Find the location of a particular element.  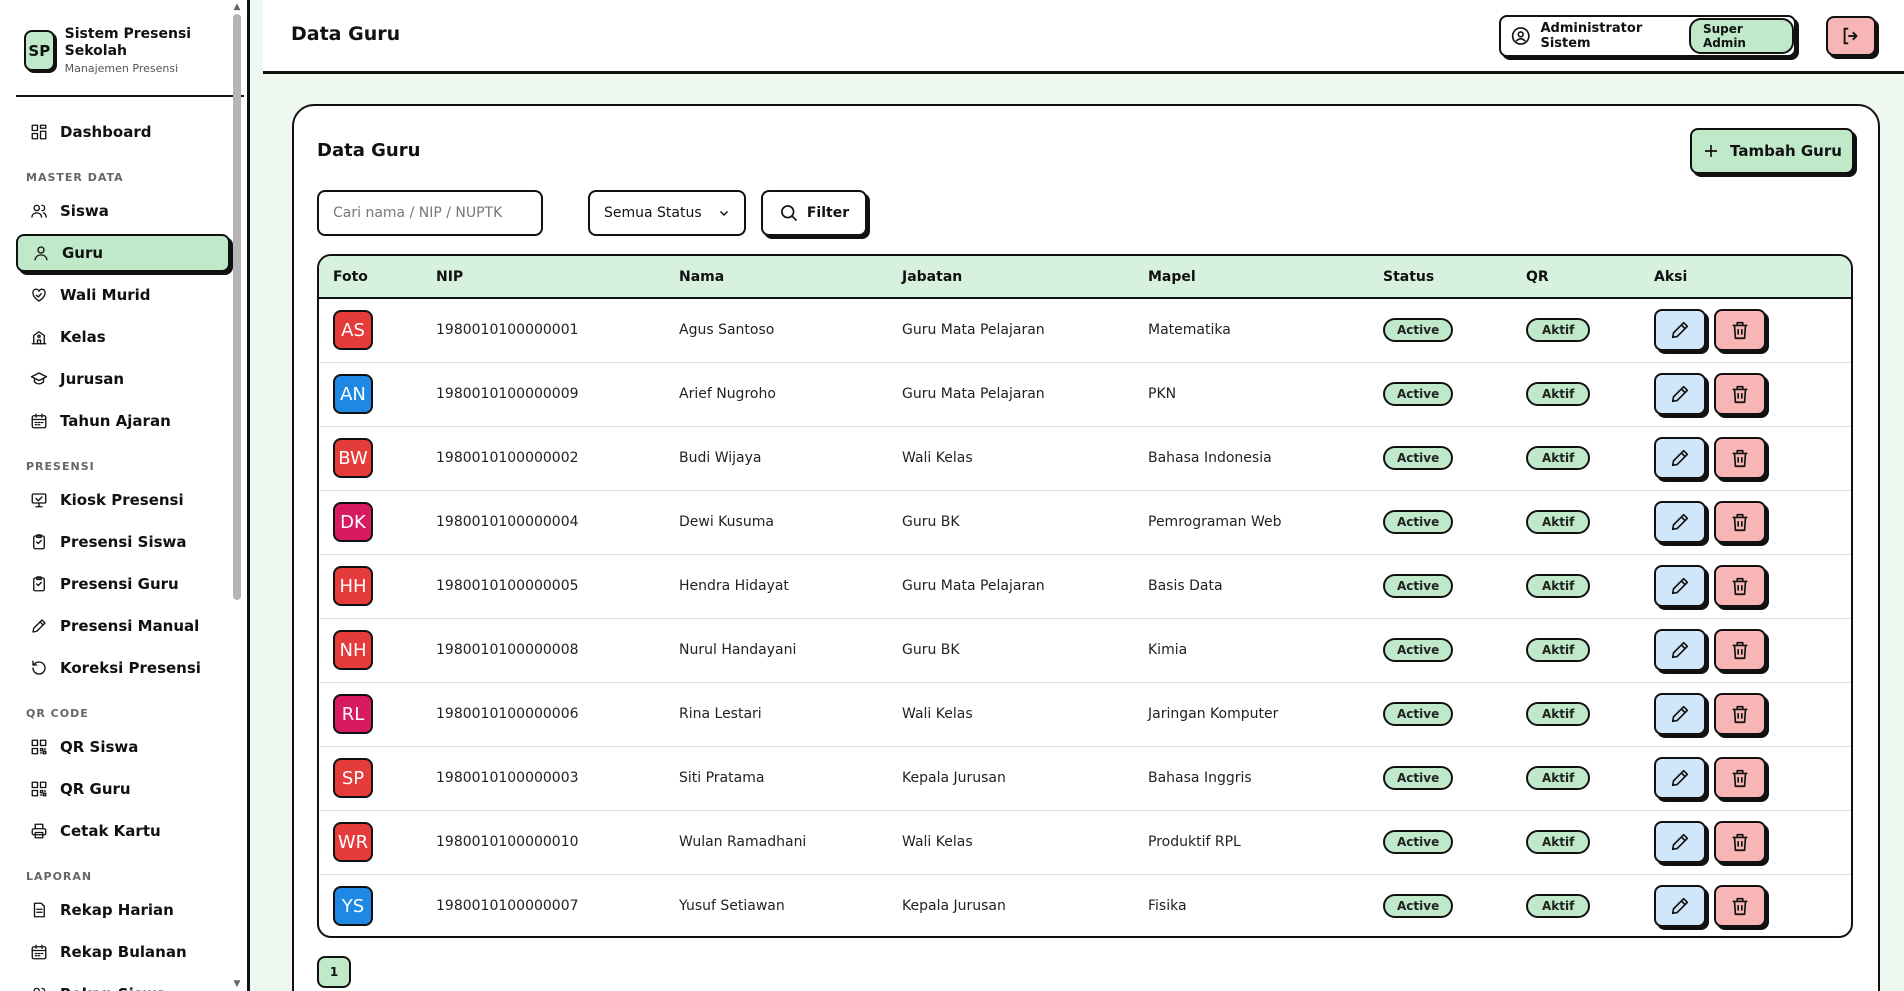

sidebar-item-rekap-bulanan: Rekap Bulanan is located at coordinates (123, 952).